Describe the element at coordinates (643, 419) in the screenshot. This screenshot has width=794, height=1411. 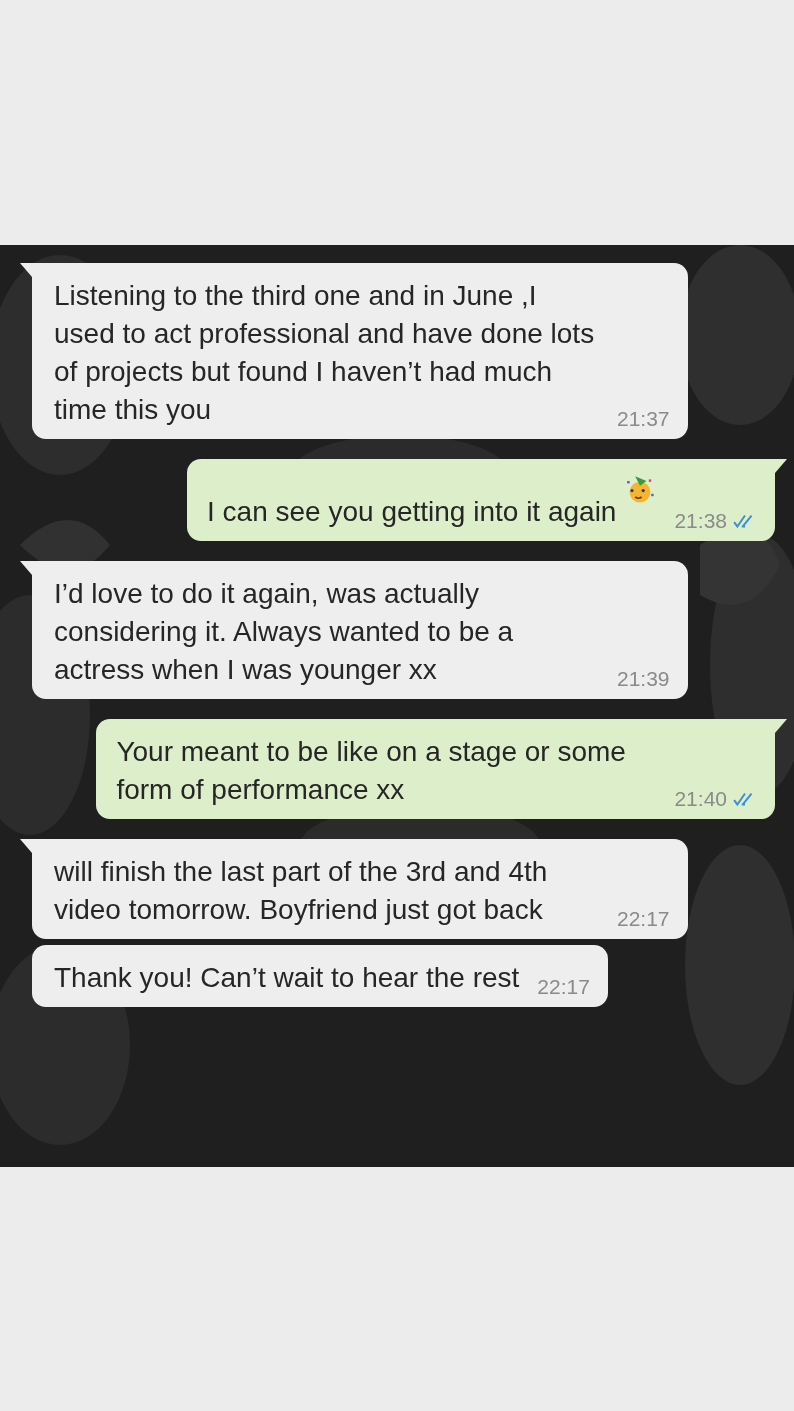
I see `message-time: 21:37` at that location.